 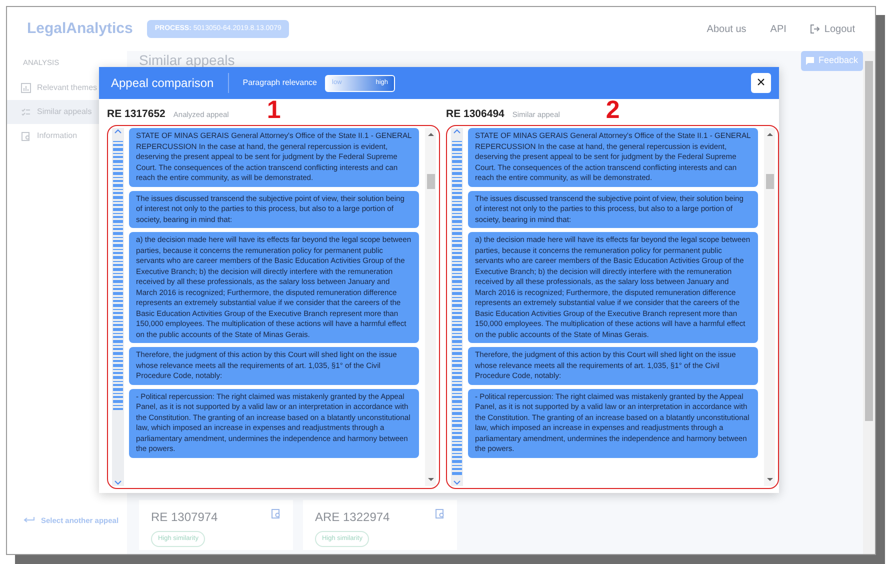 I want to click on chart-icon, so click(x=26, y=88).